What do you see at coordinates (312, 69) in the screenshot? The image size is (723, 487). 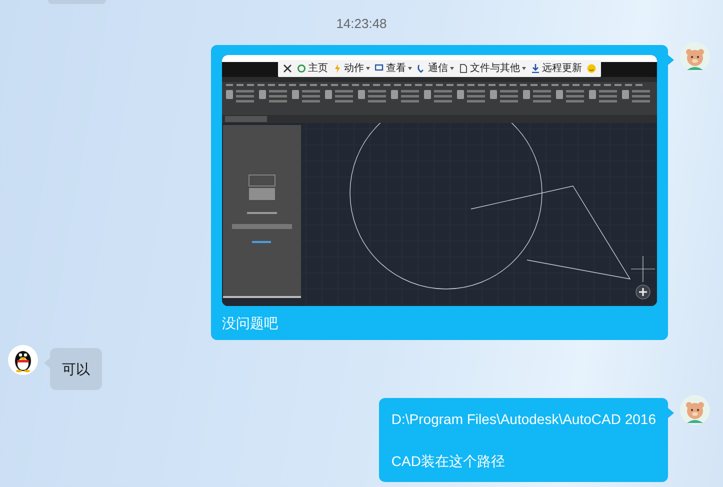 I see `toolbar-menu-item: 主页` at bounding box center [312, 69].